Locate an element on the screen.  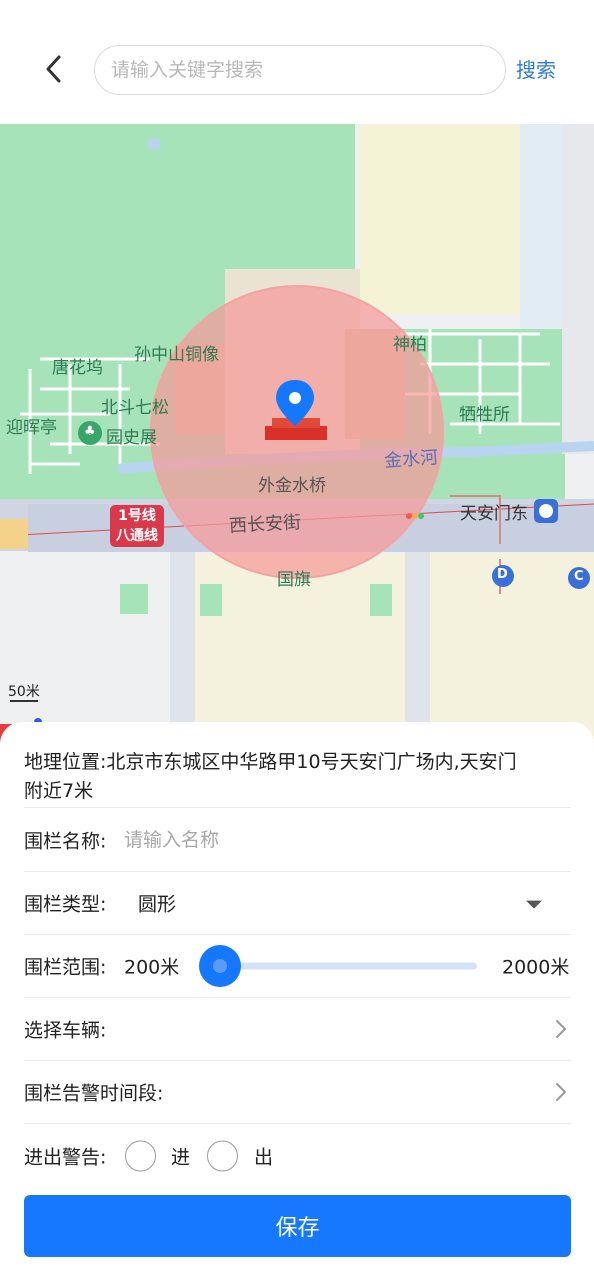
map-label-guoqi: 国旗 is located at coordinates (294, 580).